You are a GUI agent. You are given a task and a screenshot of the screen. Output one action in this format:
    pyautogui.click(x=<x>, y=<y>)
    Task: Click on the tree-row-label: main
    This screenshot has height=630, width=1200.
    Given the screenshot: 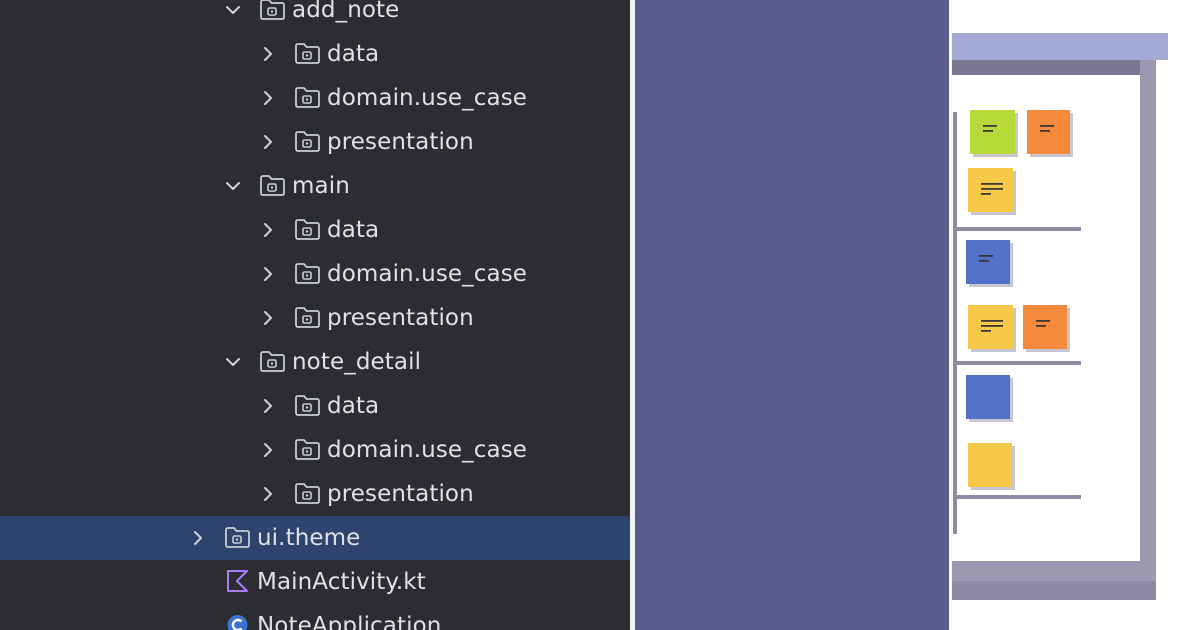 What is the action you would take?
    pyautogui.click(x=321, y=186)
    